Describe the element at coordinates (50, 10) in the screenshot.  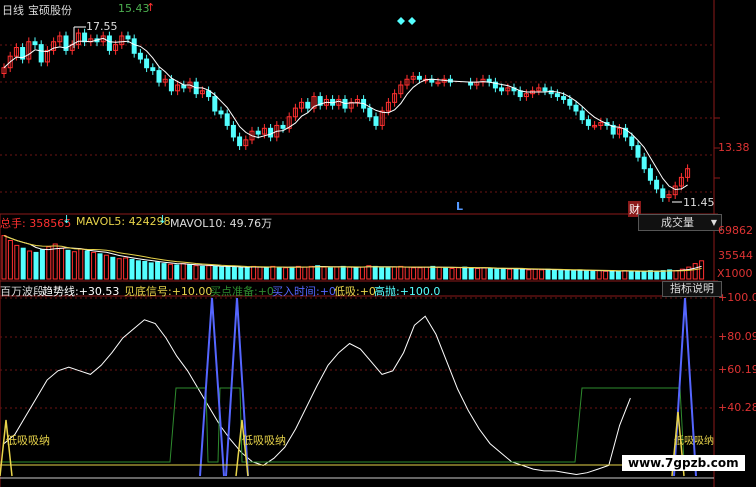
I see `stock-name: 宝硕股份` at that location.